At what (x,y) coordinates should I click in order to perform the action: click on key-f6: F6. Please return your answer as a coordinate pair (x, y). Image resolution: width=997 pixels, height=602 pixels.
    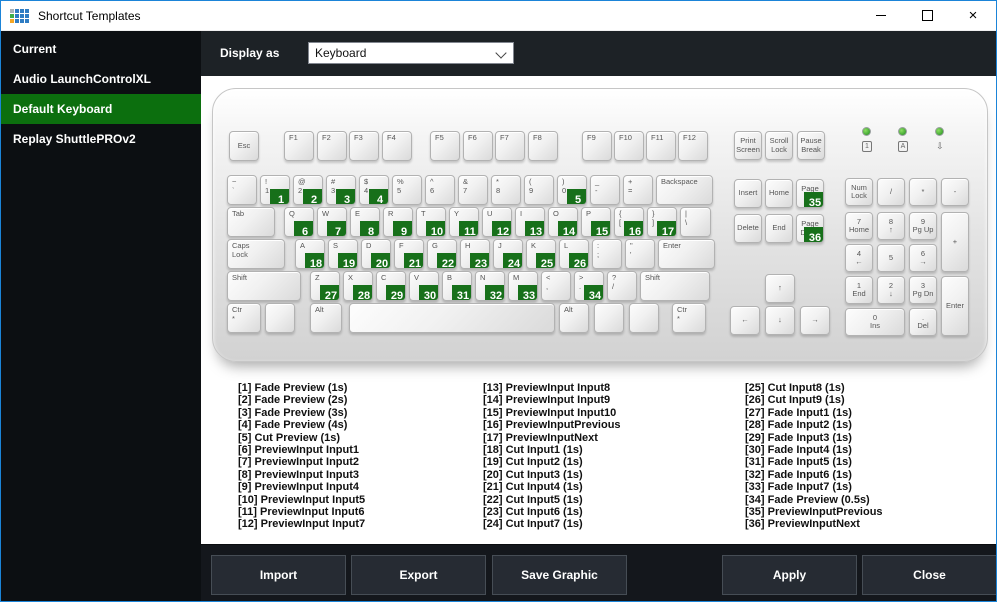
    Looking at the image, I should click on (478, 146).